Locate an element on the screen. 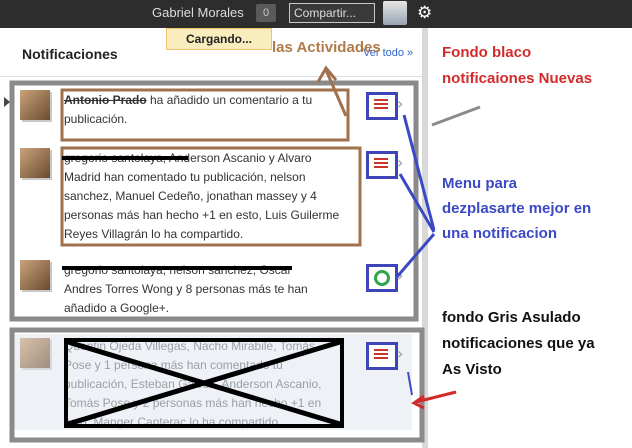 The height and width of the screenshot is (448, 632). annotation-line: una notificacion is located at coordinates (500, 233).